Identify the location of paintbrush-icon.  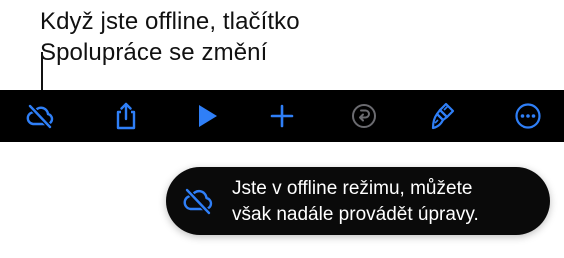
(443, 116).